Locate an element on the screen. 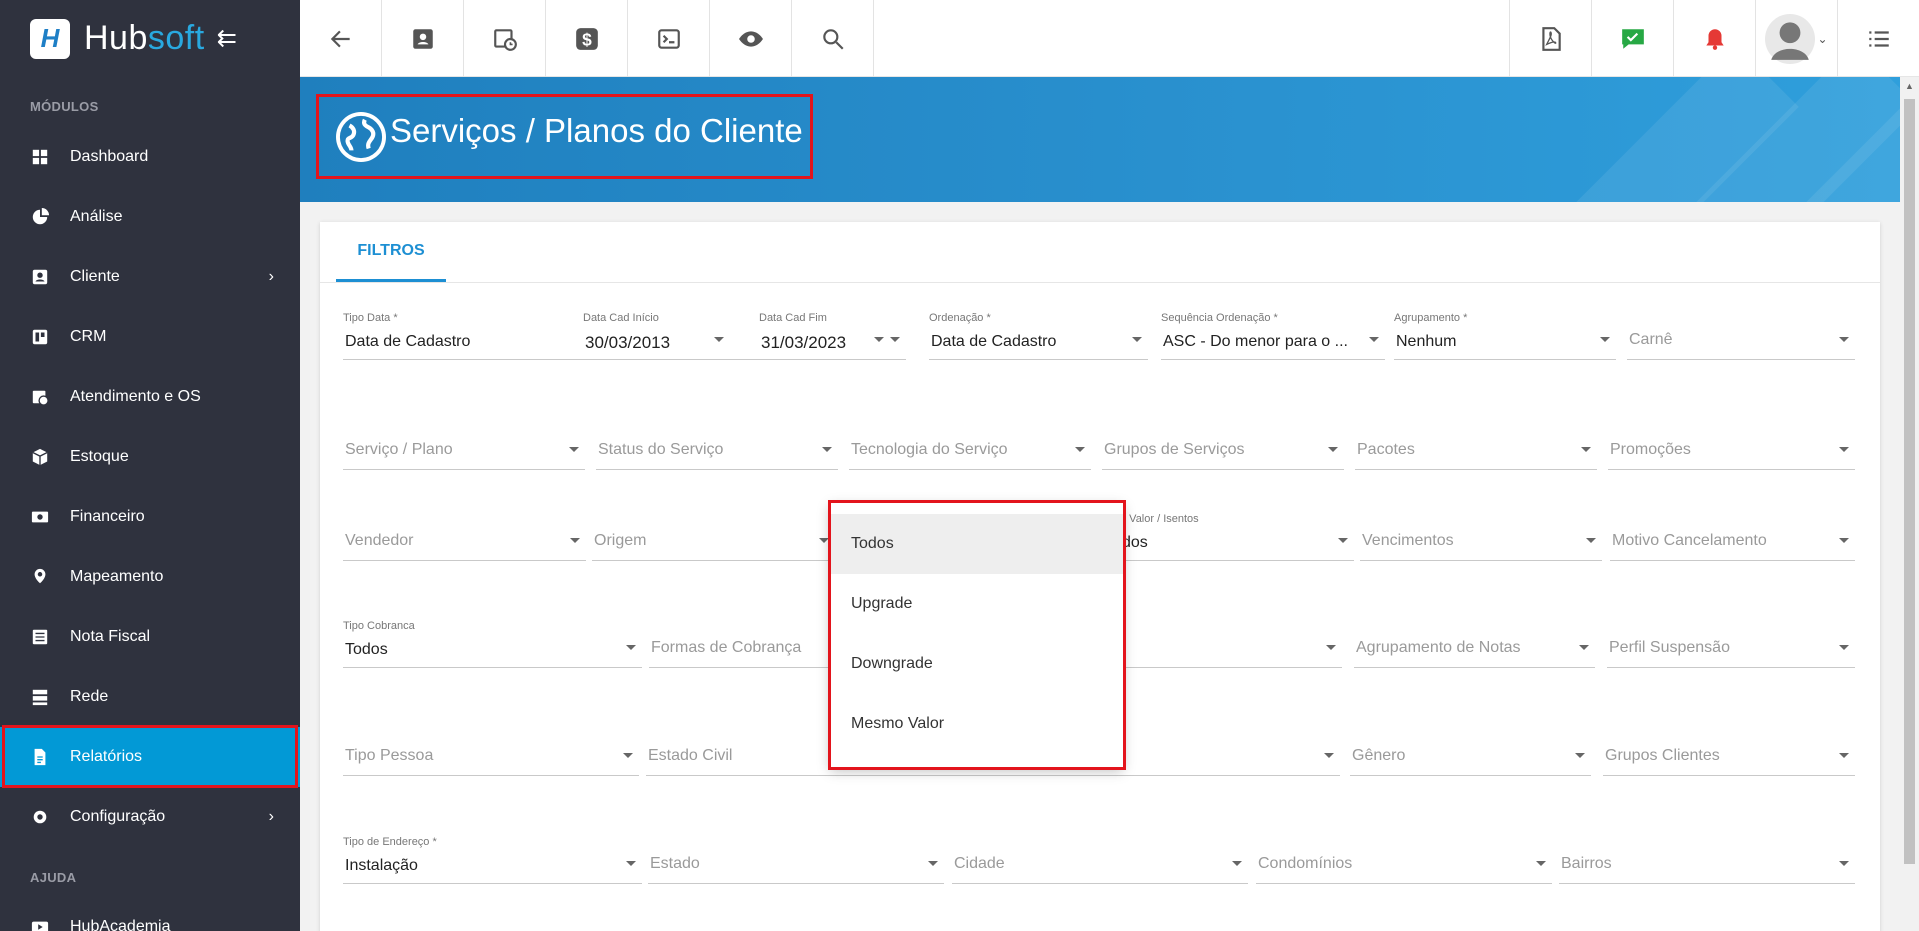 The height and width of the screenshot is (931, 1919). brand: H Hubsoft ⇇ is located at coordinates (150, 38).